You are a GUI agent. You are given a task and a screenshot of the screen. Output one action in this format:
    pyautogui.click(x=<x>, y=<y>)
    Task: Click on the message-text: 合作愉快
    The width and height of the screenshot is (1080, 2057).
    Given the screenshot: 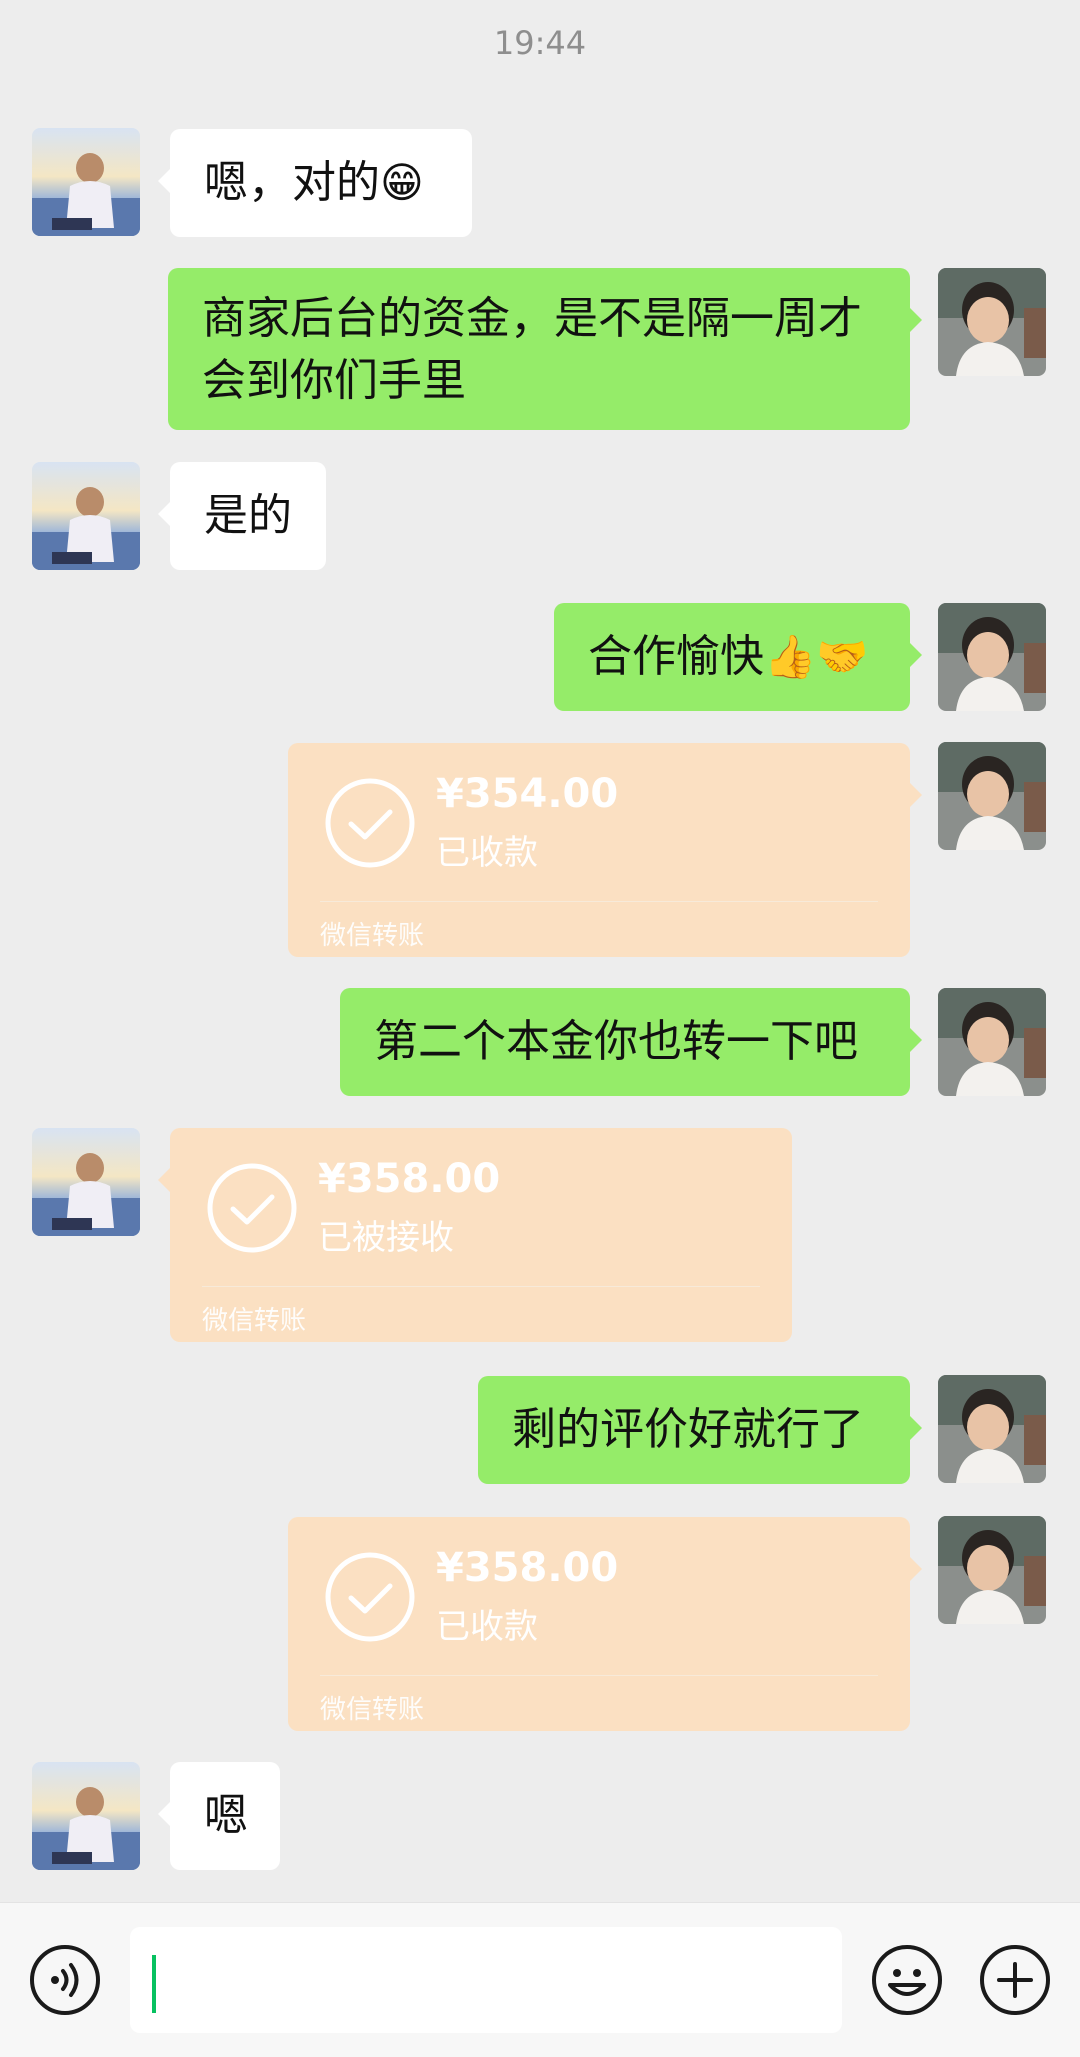 What is the action you would take?
    pyautogui.click(x=676, y=656)
    